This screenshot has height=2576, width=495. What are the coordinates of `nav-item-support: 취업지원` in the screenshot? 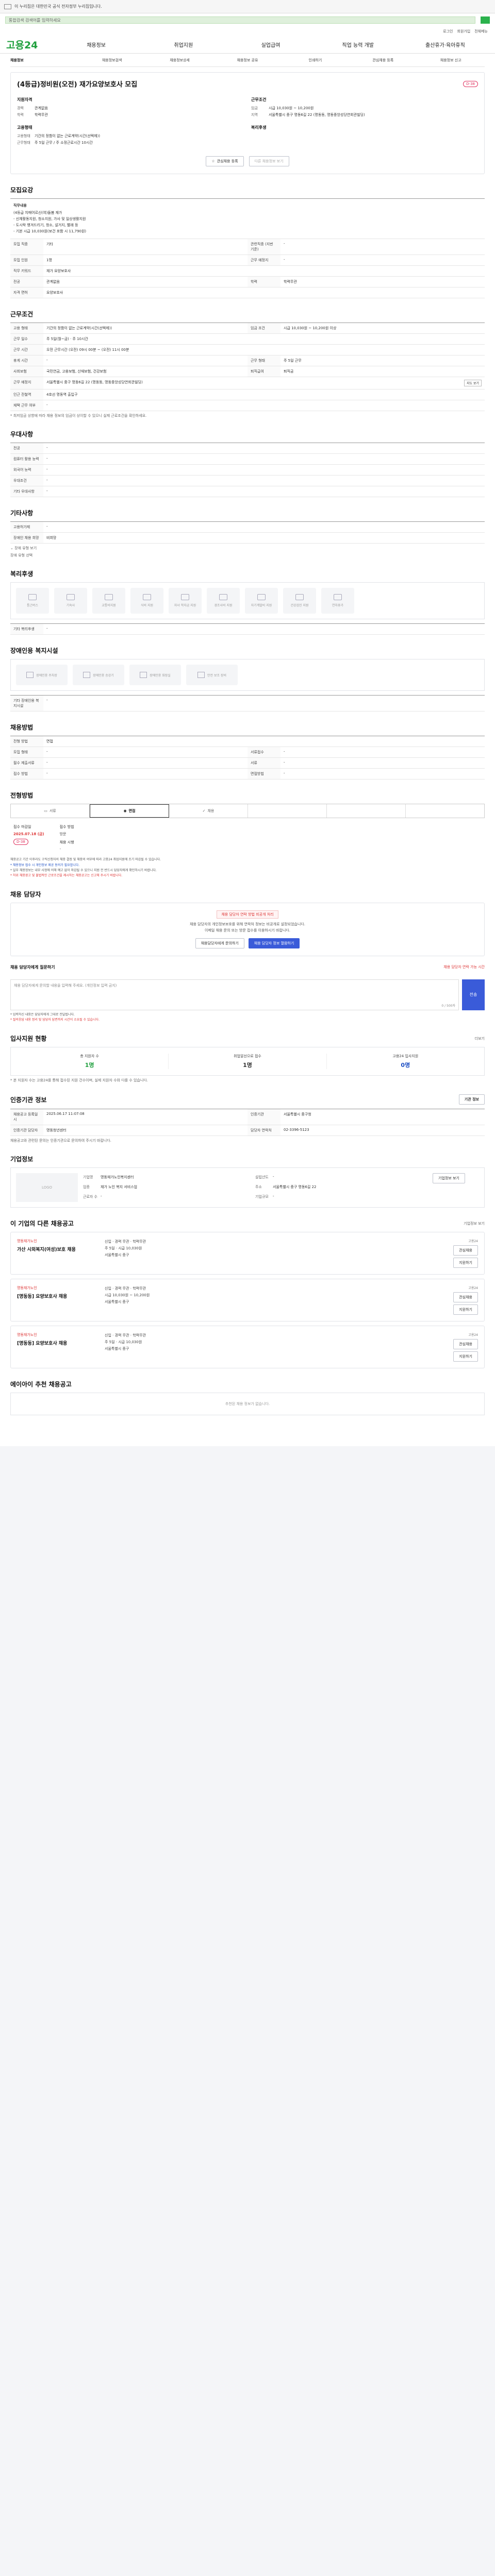 It's located at (183, 44).